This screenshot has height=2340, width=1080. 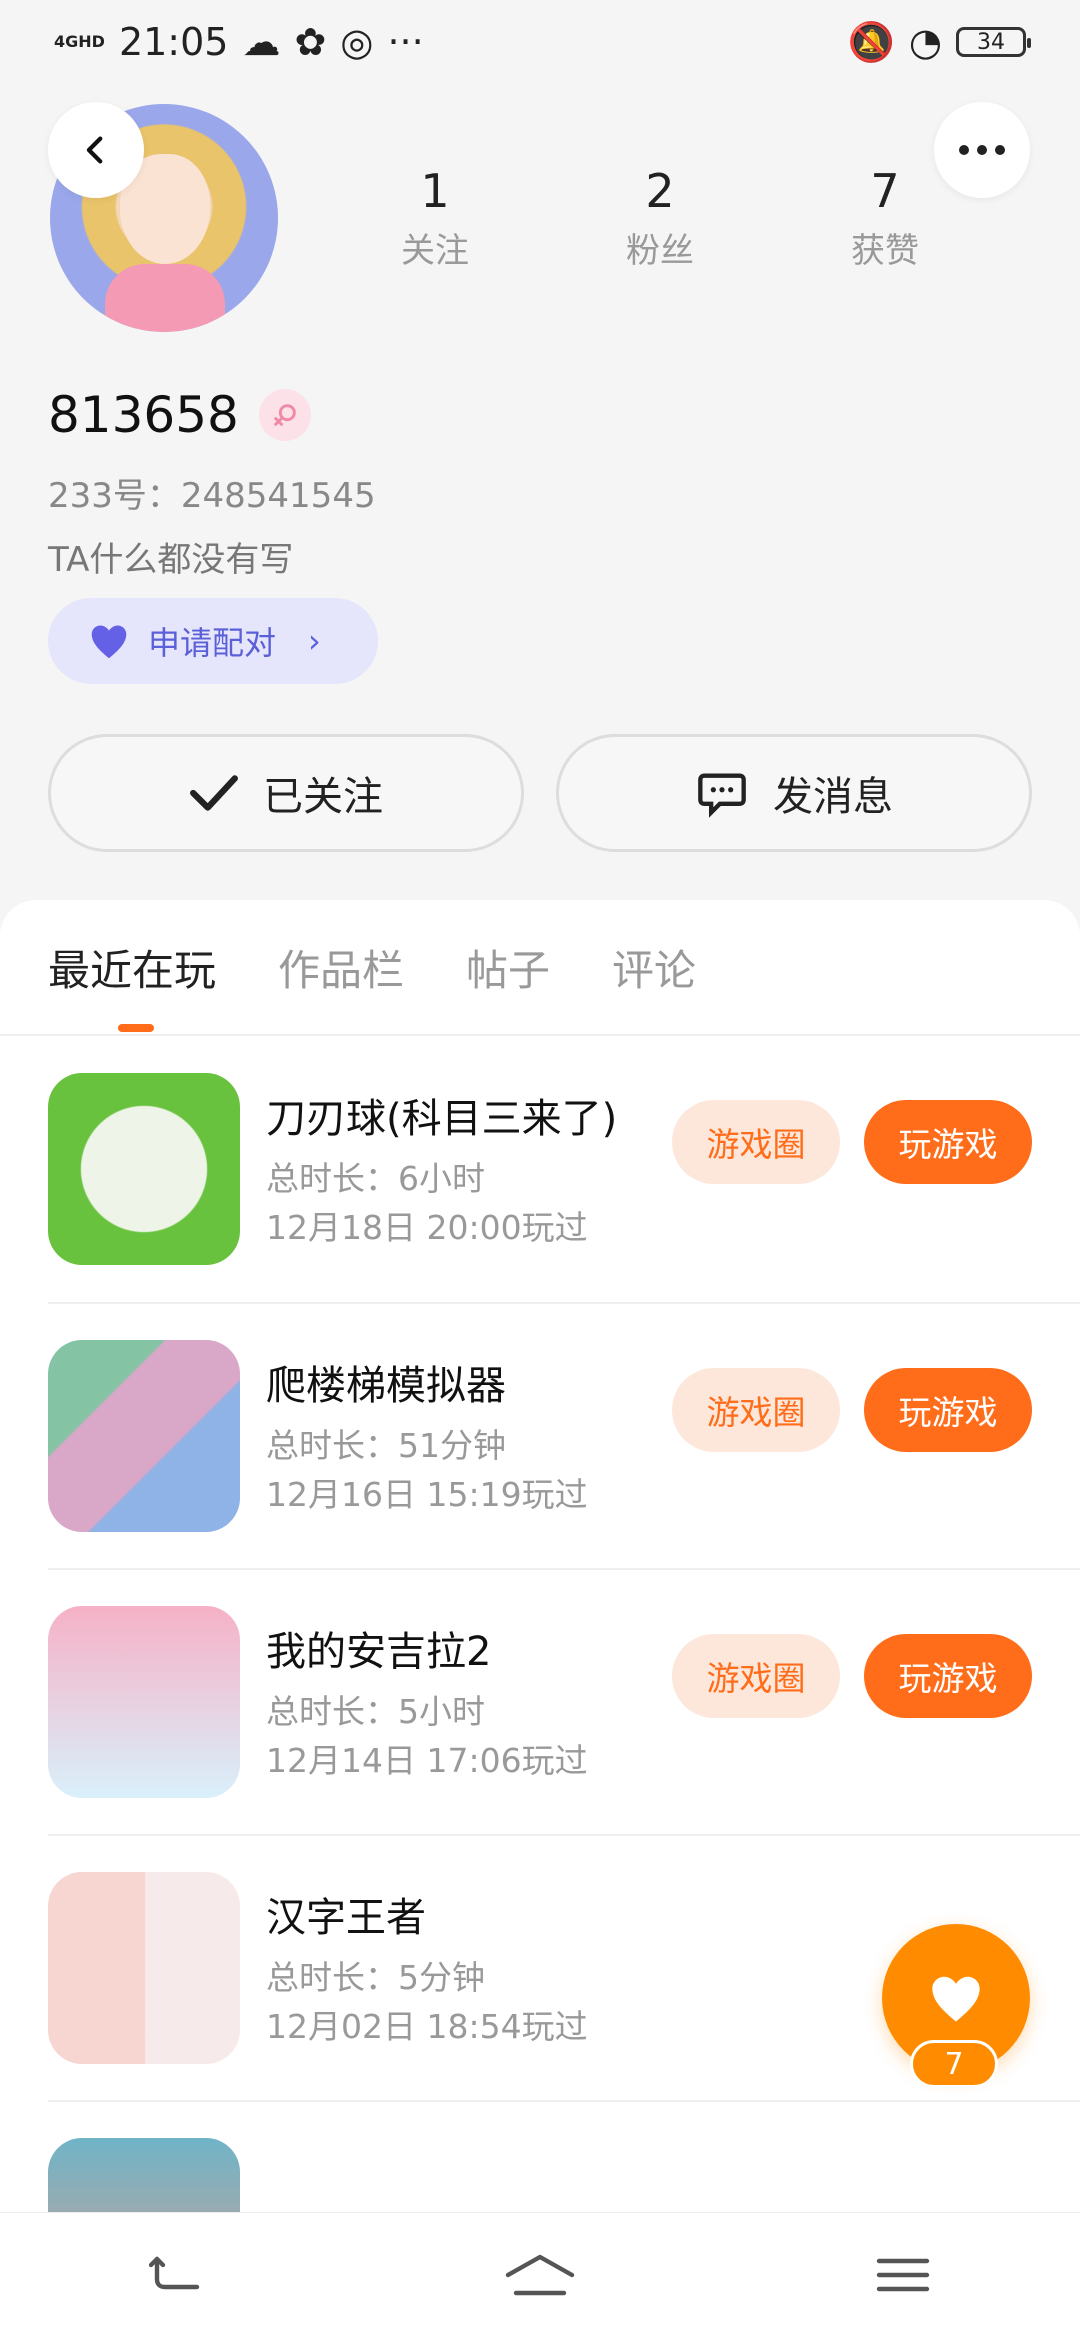 What do you see at coordinates (435, 250) in the screenshot?
I see `stat-label: 关注` at bounding box center [435, 250].